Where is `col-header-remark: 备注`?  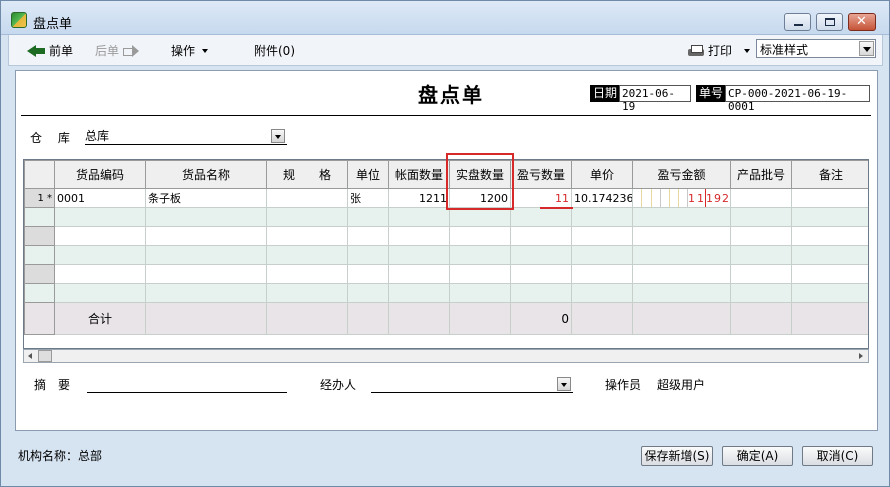
col-header-remark: 备注 is located at coordinates (829, 174).